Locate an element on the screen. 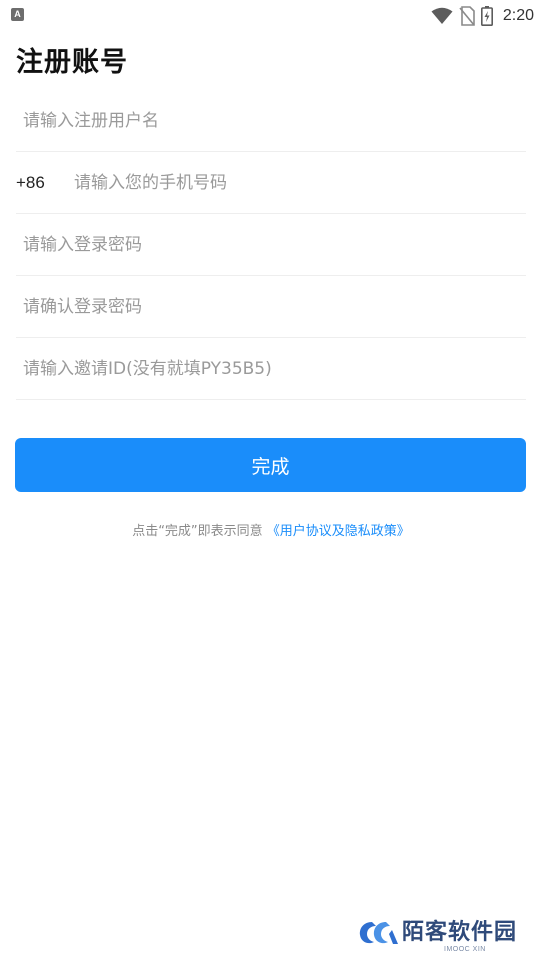 The image size is (542, 962). phone-row: +86 is located at coordinates (271, 183).